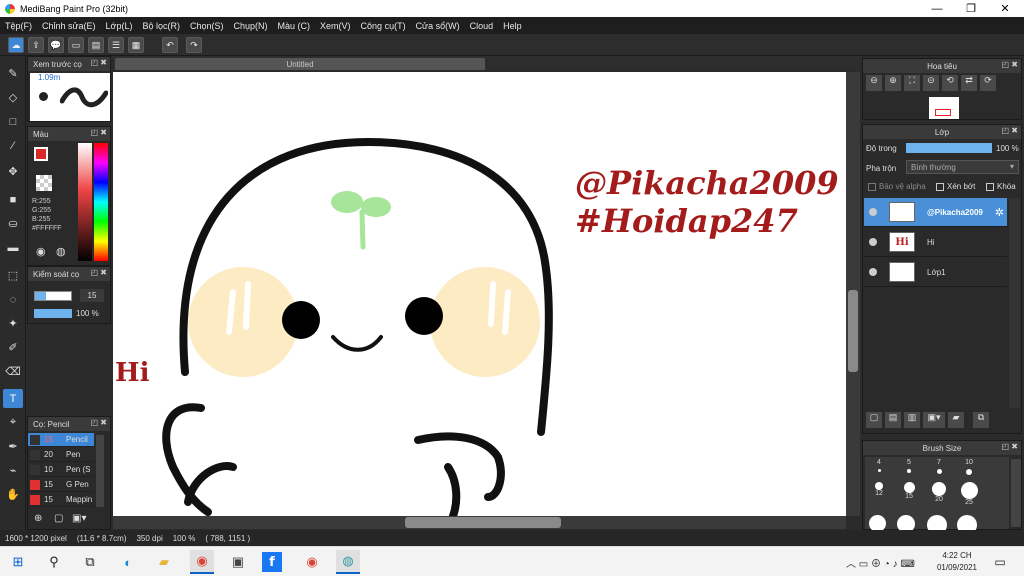 This screenshot has height=576, width=1024. Describe the element at coordinates (251, 26) in the screenshot. I see `menu-snap: Chụp(N)` at that location.